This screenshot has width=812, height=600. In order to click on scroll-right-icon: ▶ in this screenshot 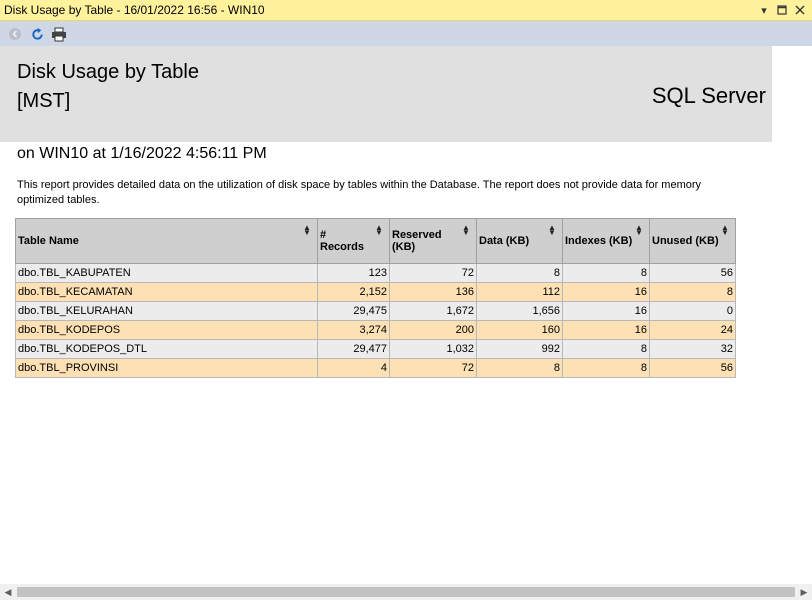, I will do `click(804, 592)`.